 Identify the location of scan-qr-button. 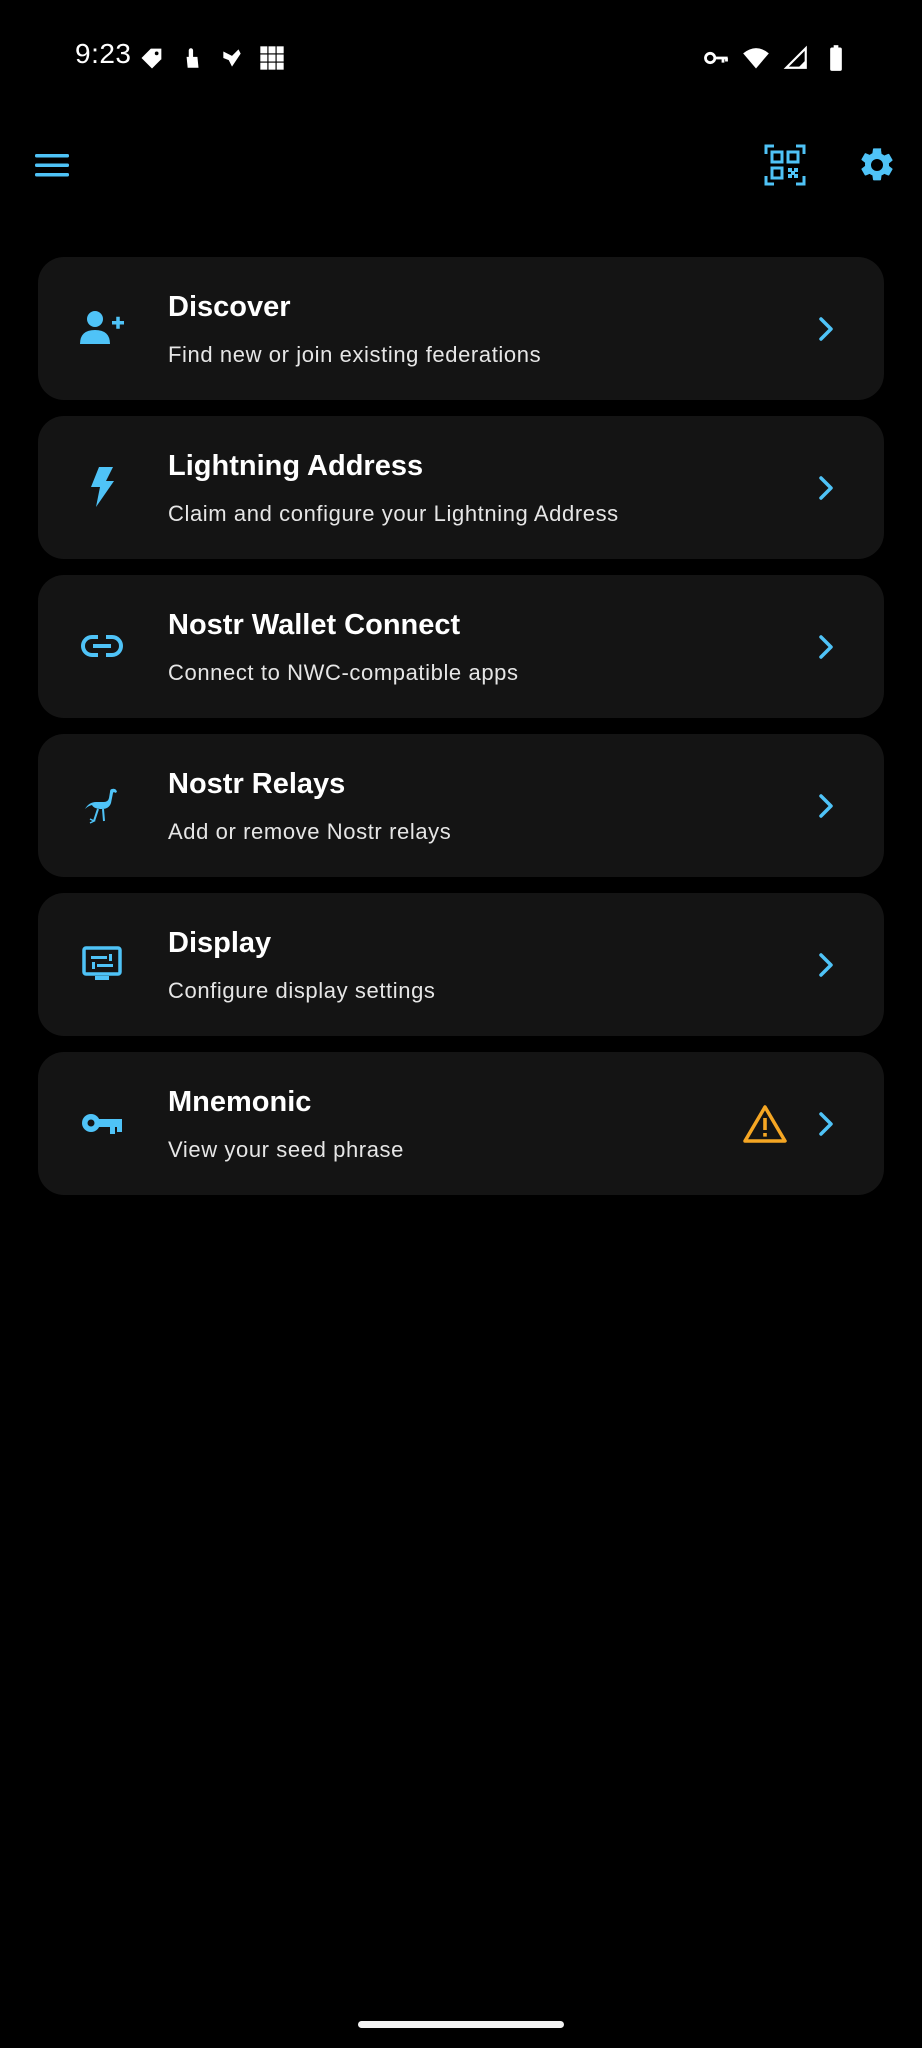
(785, 165).